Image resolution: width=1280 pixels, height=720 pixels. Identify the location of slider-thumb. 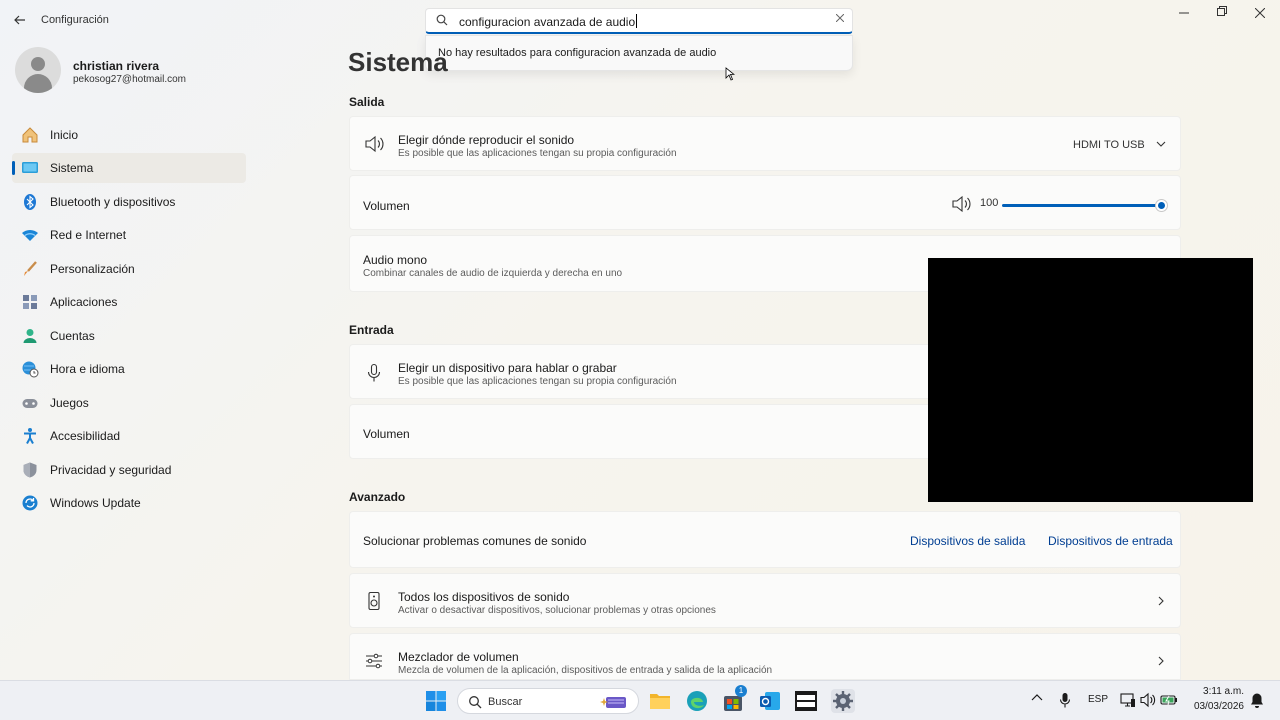
(1161, 205).